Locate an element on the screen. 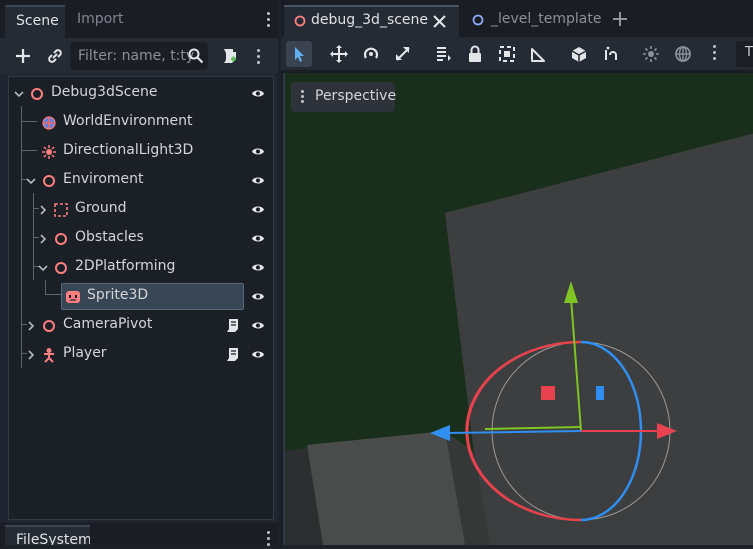 This screenshot has height=549, width=753. tab-scene: Scene is located at coordinates (35, 21).